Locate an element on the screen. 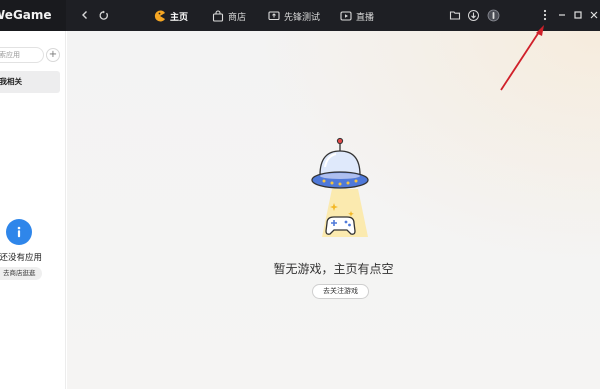  minimize-button is located at coordinates (562, 15).